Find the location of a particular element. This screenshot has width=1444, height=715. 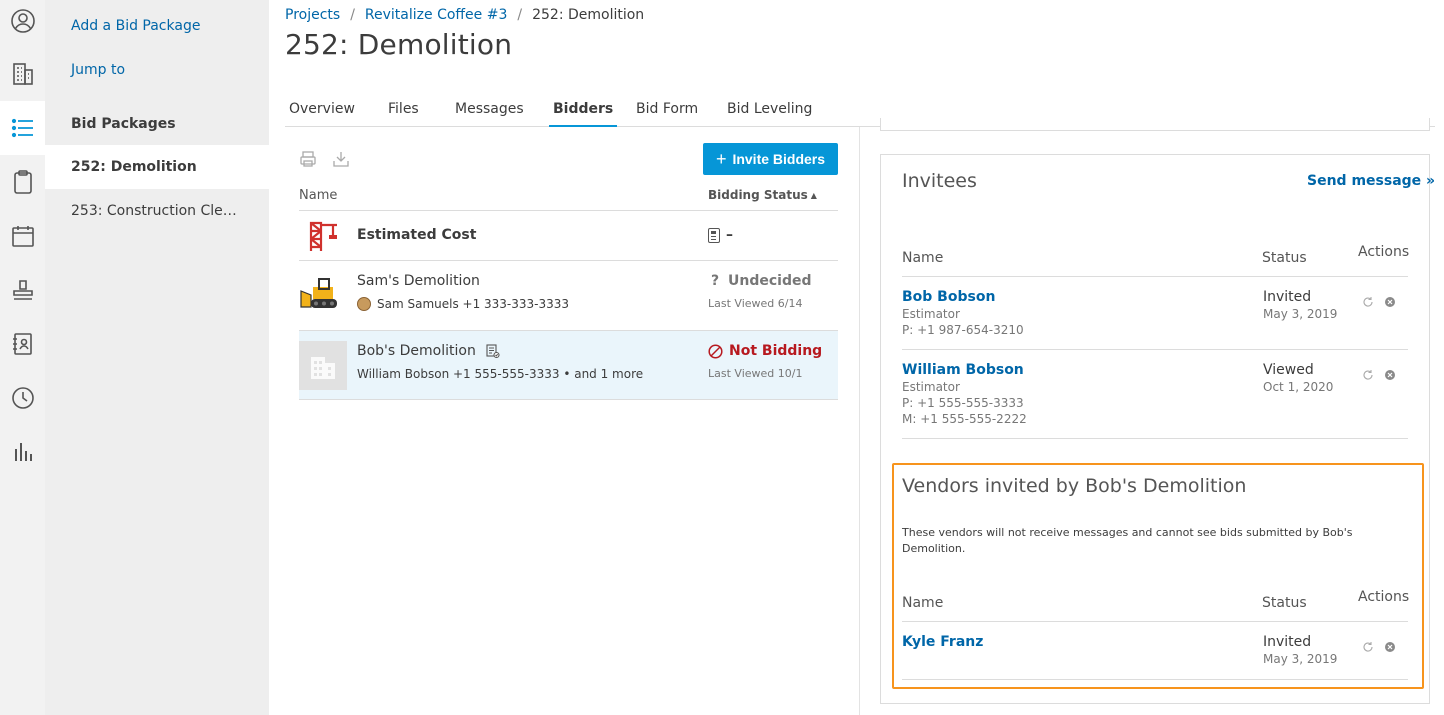

invite-bidders-button: + Invite Bidders is located at coordinates (770, 159).